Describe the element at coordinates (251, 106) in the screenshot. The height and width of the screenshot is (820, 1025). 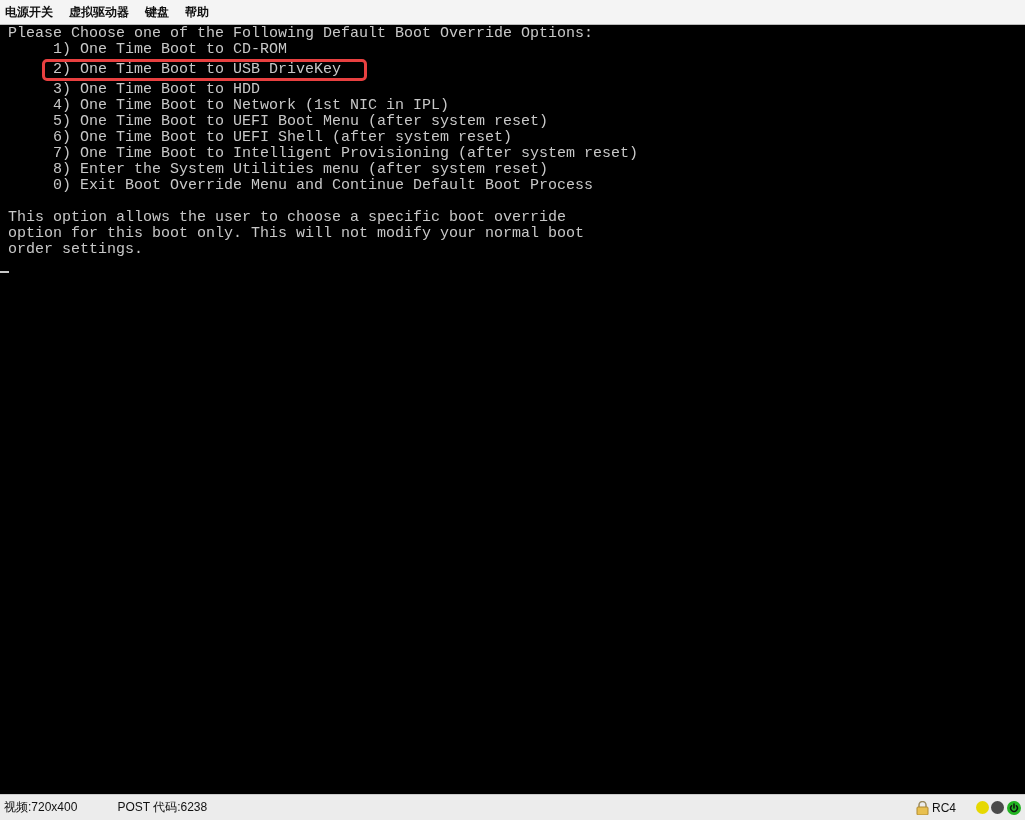
I see `boot-option: 4) One Time Boot to Network (1st NIC in IPL)` at that location.